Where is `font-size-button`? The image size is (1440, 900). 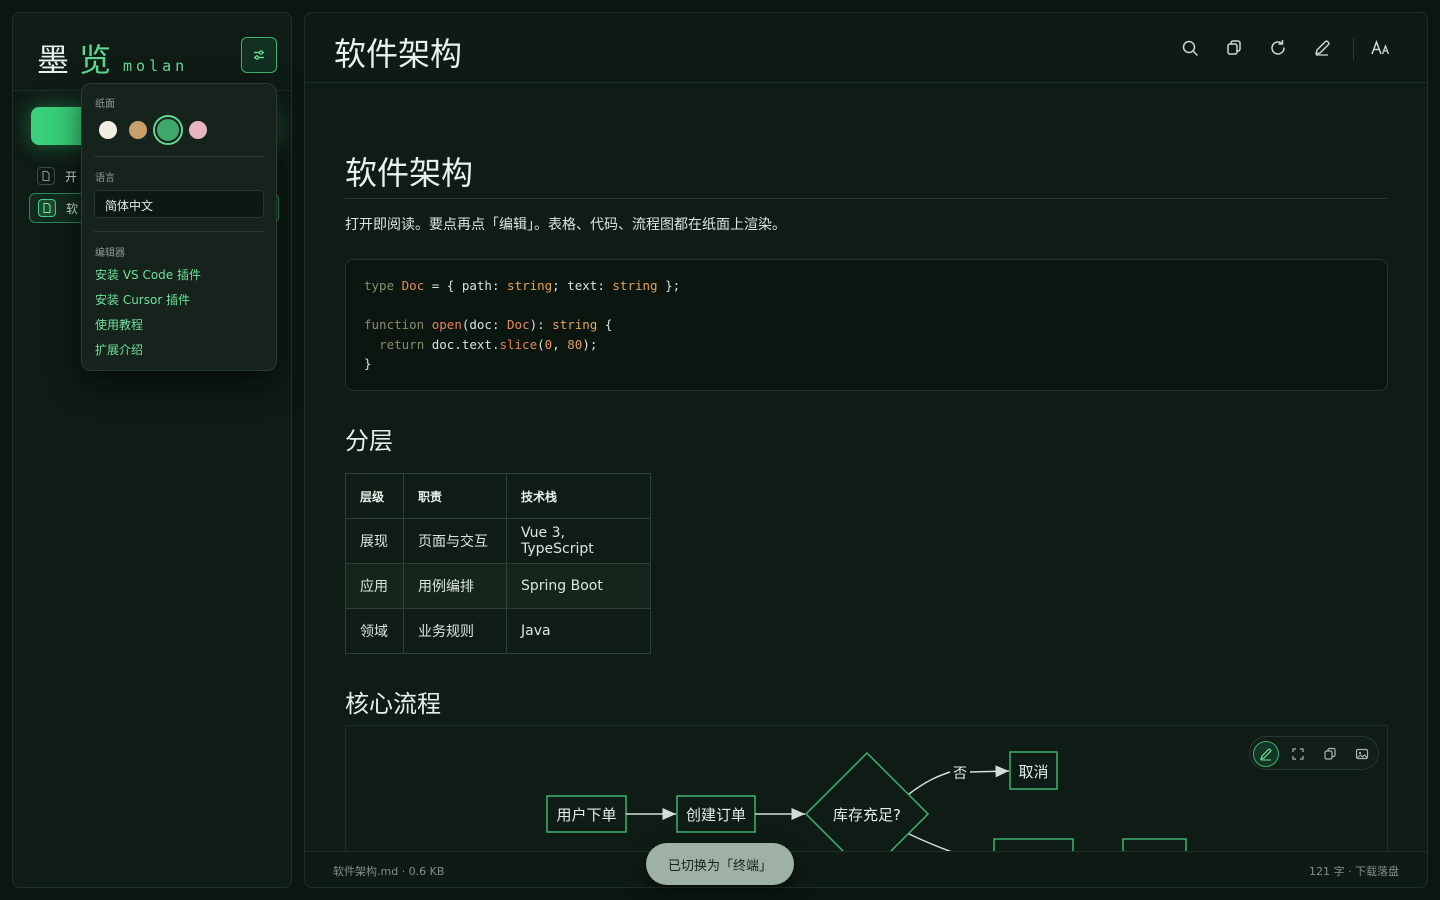 font-size-button is located at coordinates (1381, 48).